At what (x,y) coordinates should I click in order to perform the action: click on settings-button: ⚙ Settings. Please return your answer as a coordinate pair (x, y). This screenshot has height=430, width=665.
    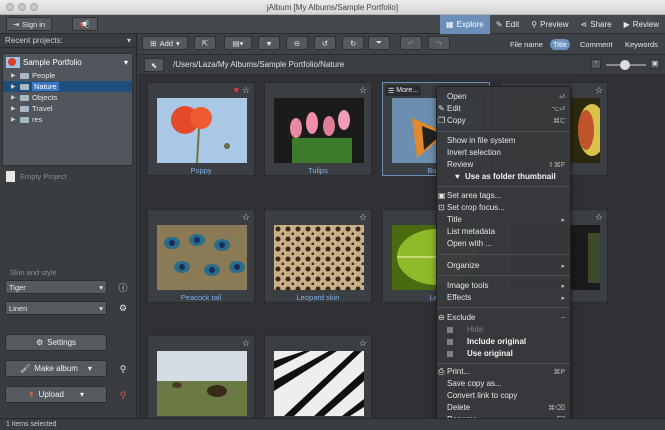
    Looking at the image, I should click on (56, 342).